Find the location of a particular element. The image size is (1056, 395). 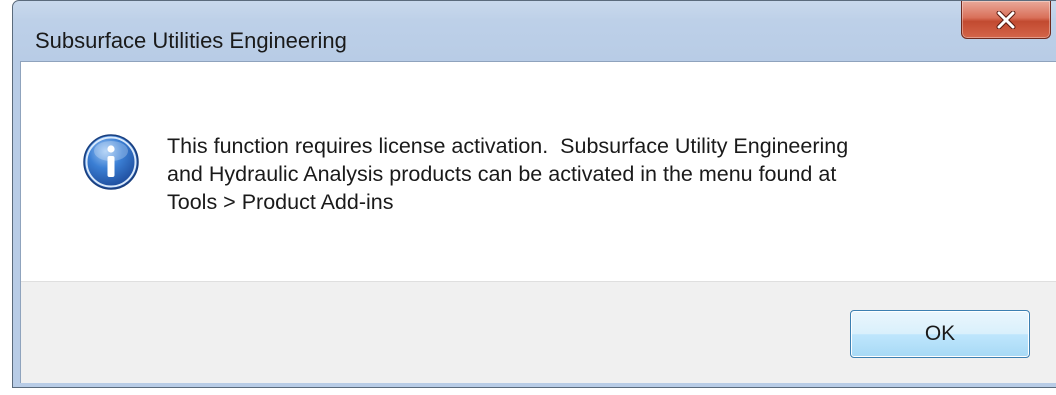

close-button is located at coordinates (1006, 20).